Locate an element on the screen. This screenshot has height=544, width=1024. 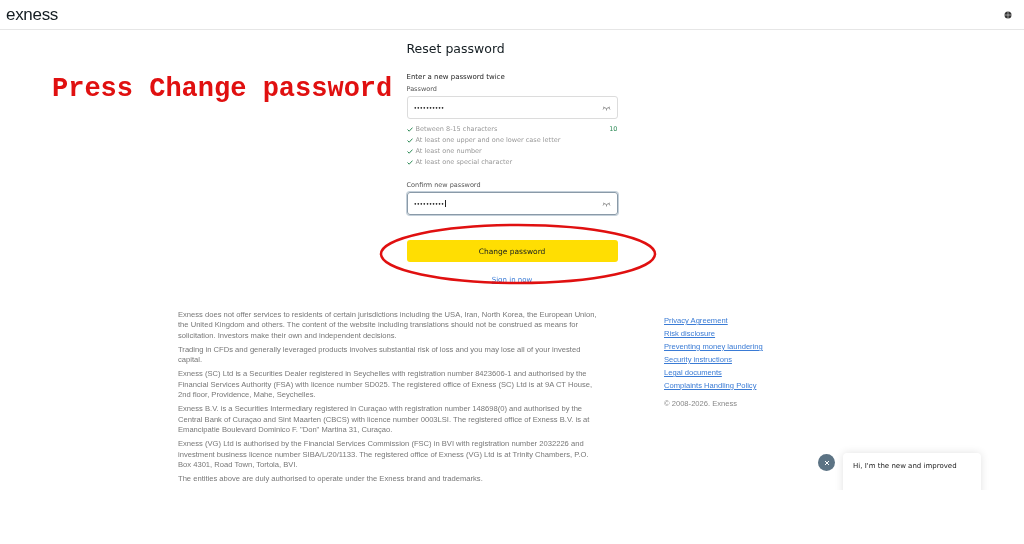
close-icon is located at coordinates (826, 462).